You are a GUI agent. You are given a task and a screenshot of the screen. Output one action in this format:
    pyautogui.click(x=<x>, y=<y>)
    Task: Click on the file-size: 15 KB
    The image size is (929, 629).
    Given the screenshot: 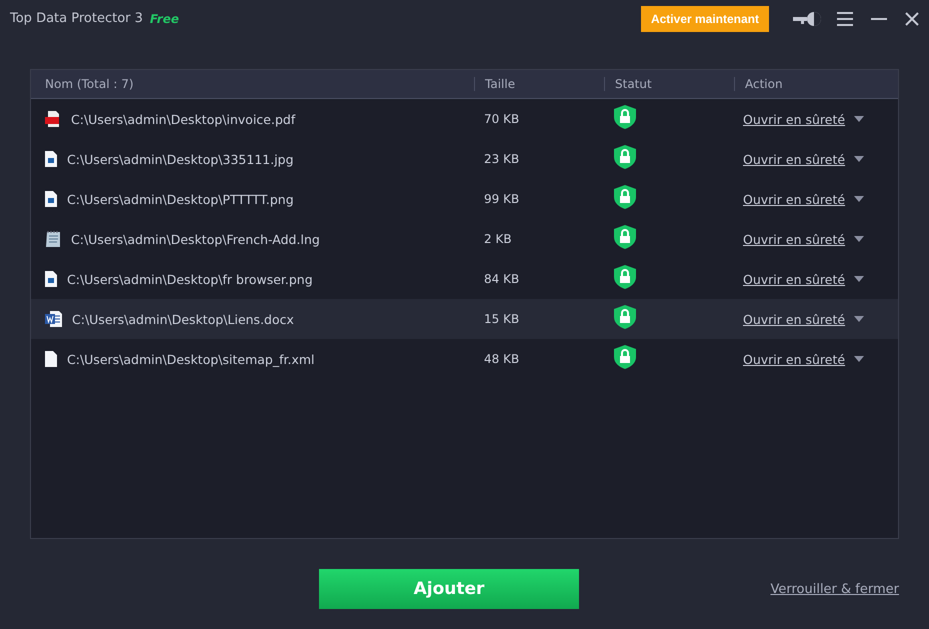 What is the action you would take?
    pyautogui.click(x=501, y=319)
    